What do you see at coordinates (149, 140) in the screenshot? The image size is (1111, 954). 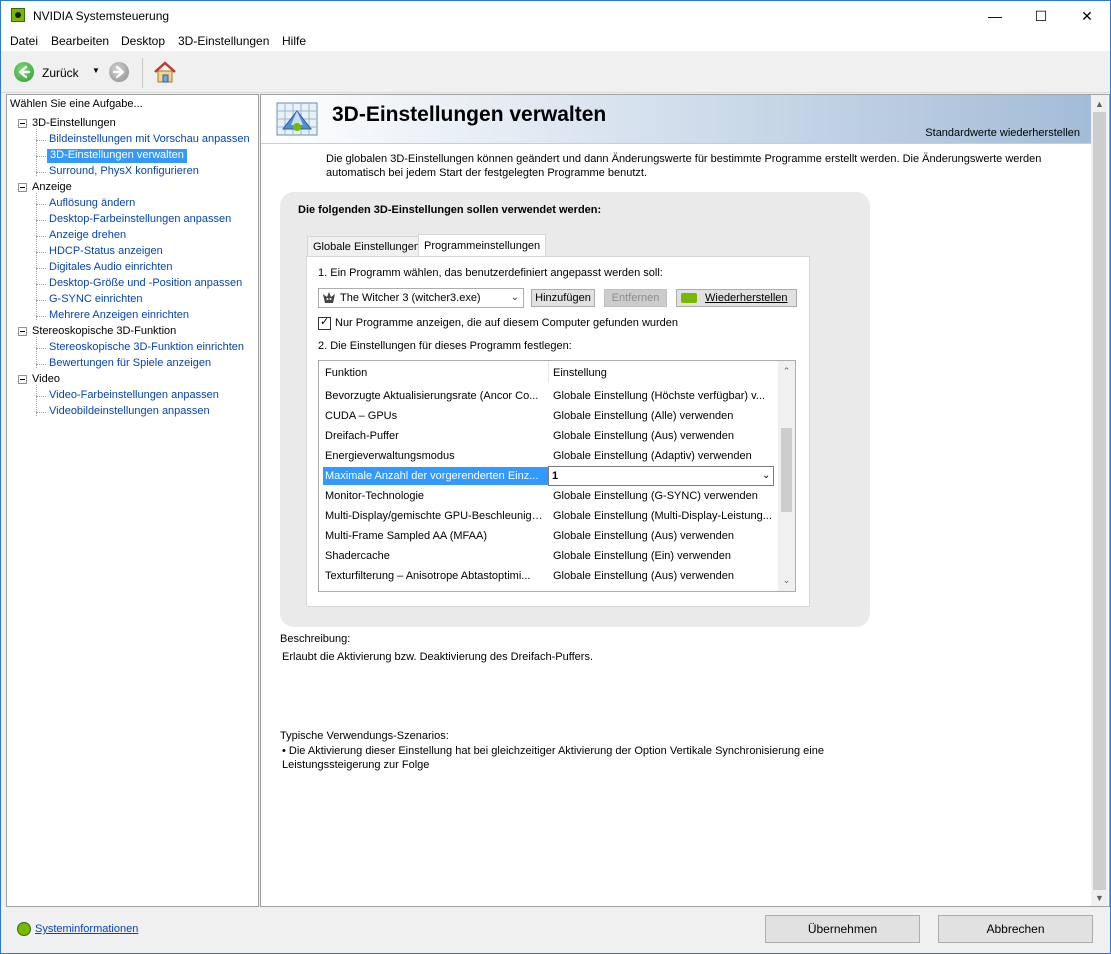 I see `sidebar-task-item: Bildeinstellungen mit Vorschau anpassen` at bounding box center [149, 140].